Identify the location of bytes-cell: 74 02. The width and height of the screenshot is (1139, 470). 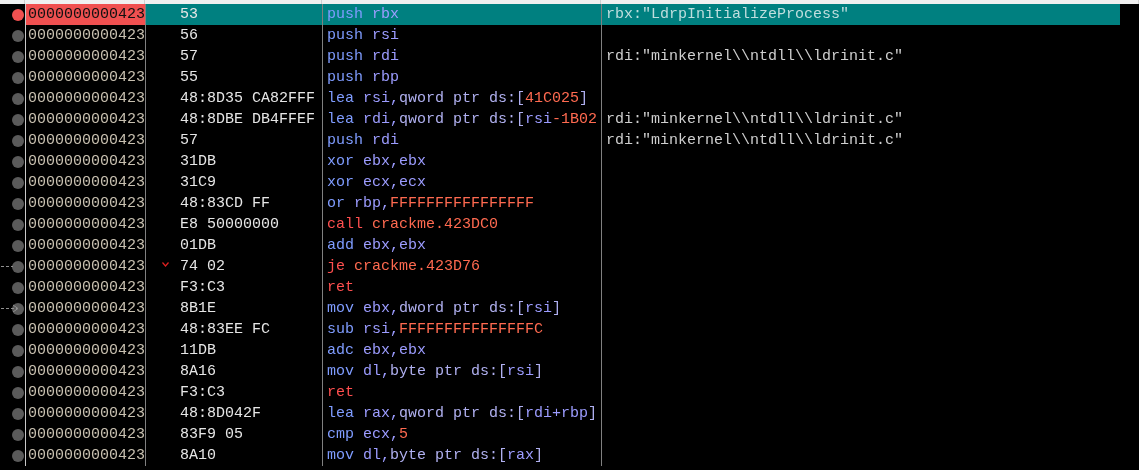
(202, 266).